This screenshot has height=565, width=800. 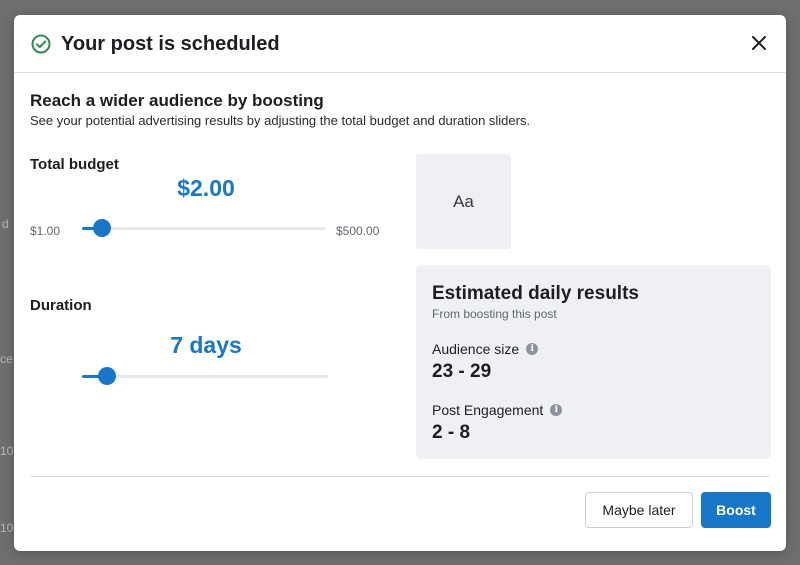 I want to click on duration-slider-thumb, so click(x=106, y=376).